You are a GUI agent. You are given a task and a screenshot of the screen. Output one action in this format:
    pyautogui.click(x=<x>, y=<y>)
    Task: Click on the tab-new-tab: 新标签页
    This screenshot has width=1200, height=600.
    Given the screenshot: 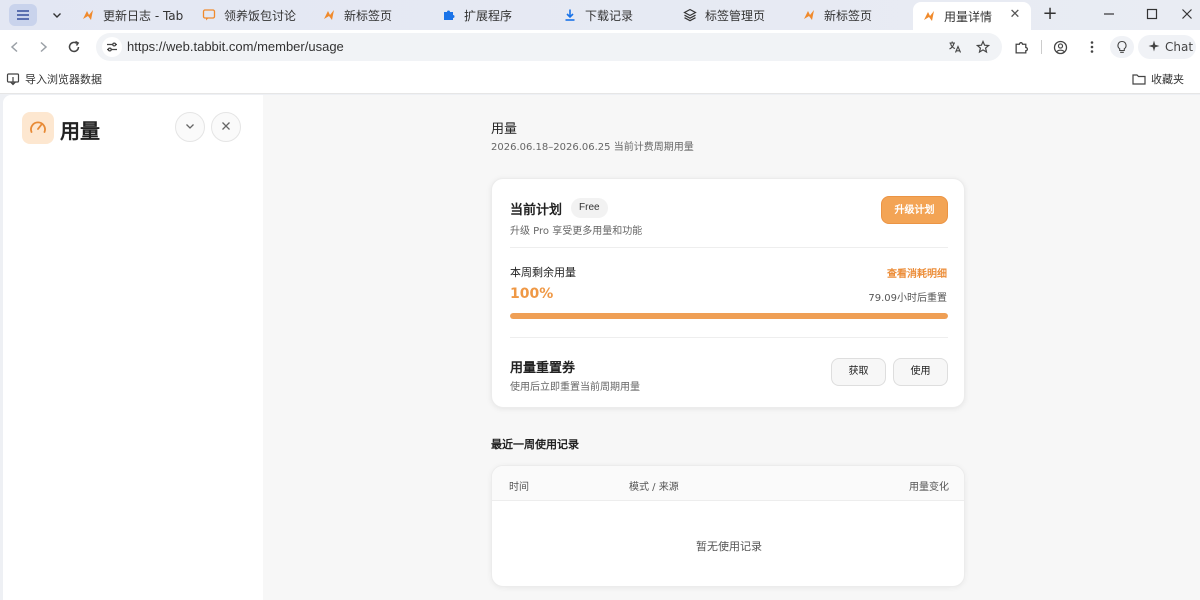 What is the action you would take?
    pyautogui.click(x=369, y=15)
    